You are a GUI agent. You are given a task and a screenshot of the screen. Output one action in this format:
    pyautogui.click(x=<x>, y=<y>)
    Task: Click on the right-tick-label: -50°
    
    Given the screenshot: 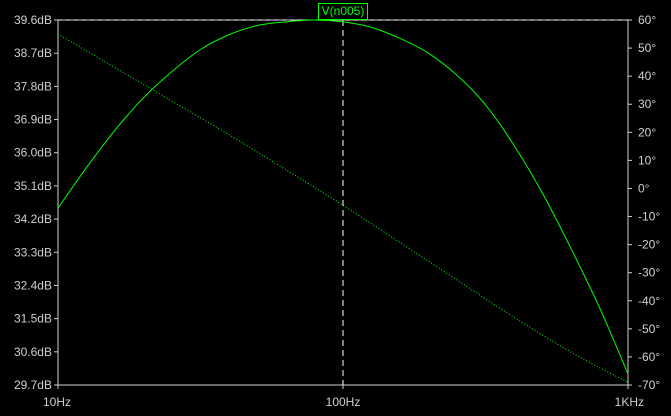 What is the action you would take?
    pyautogui.click(x=649, y=329)
    